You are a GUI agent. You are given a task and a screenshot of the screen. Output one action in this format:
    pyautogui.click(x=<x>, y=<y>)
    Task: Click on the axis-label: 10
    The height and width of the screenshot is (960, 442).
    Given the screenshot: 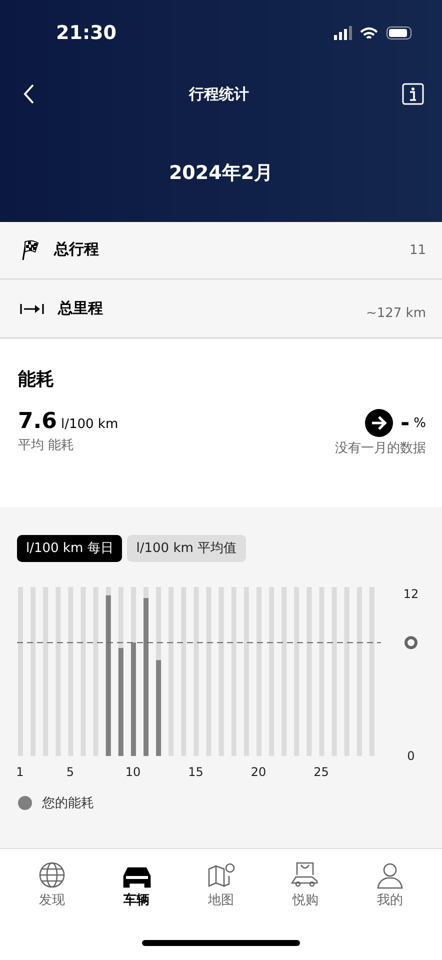 What is the action you would take?
    pyautogui.click(x=133, y=771)
    